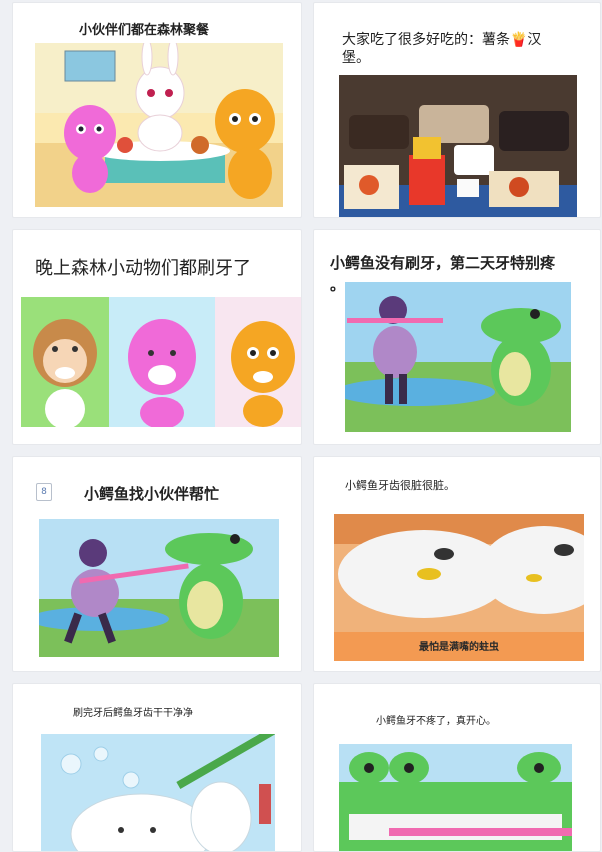 The width and height of the screenshot is (602, 852). I want to click on story-card-7: 刷完牙后鳄鱼牙齿干干净净, so click(157, 767).